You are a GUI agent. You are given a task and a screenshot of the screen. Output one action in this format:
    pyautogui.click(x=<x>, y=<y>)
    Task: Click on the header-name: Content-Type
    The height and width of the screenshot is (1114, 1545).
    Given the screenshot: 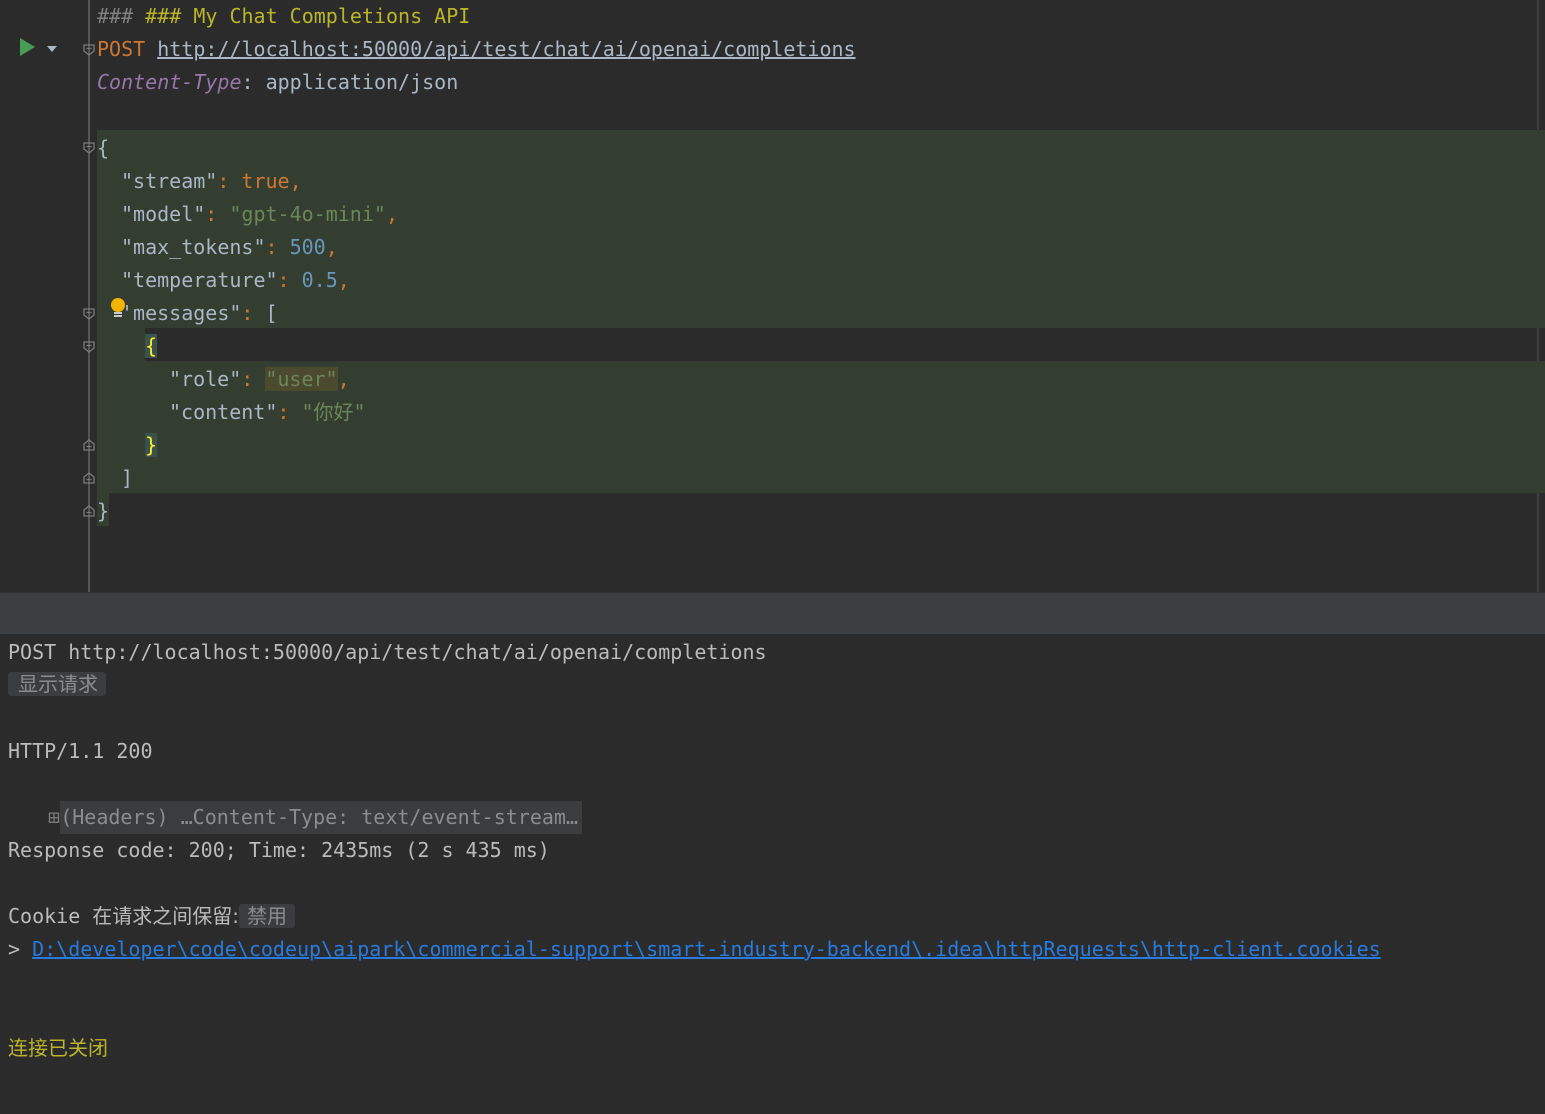 What is the action you would take?
    pyautogui.click(x=169, y=82)
    